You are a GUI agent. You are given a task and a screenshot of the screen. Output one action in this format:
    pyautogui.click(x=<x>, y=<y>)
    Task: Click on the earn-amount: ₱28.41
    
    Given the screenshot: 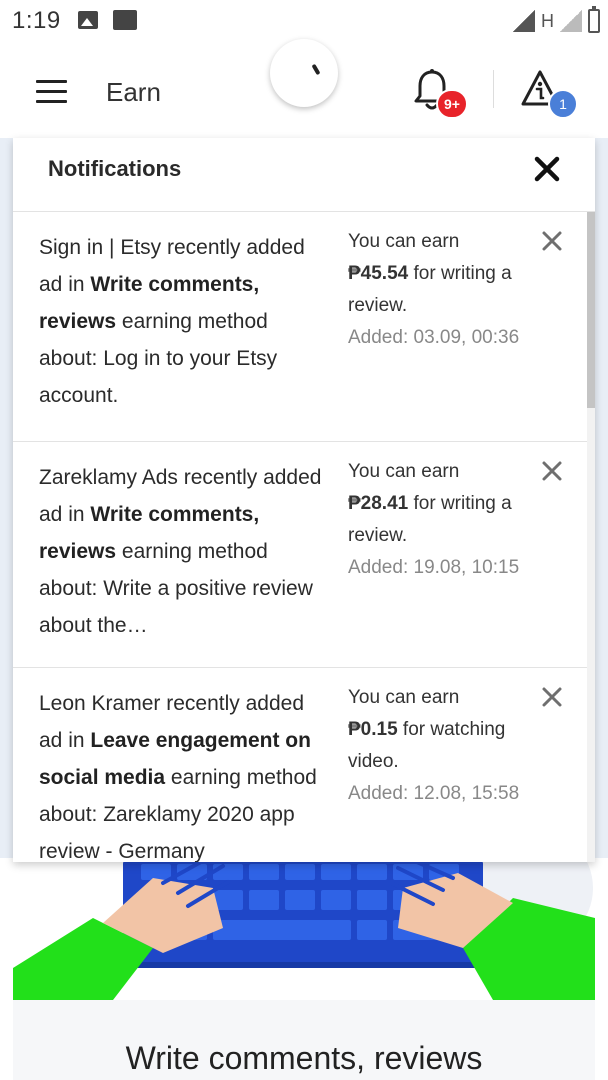 What is the action you would take?
    pyautogui.click(x=378, y=503)
    